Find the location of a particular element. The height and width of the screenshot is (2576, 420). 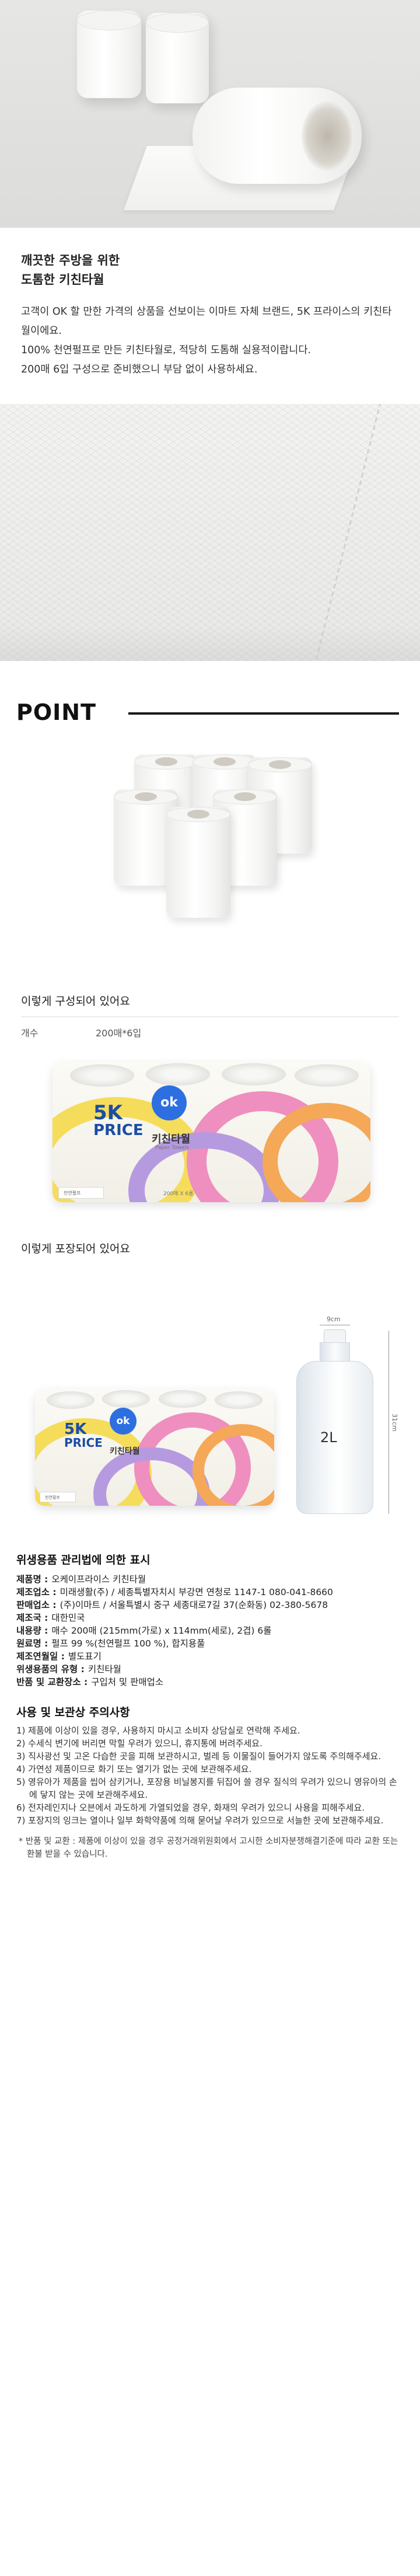

caution-title: 사용 및 보관상 주의사항 is located at coordinates (73, 1712).